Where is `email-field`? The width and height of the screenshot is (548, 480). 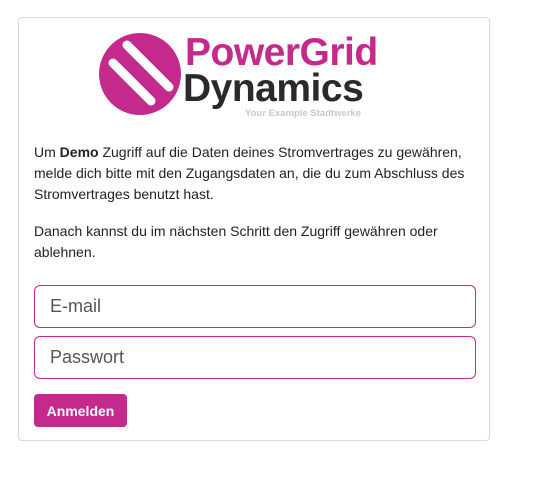 email-field is located at coordinates (255, 306).